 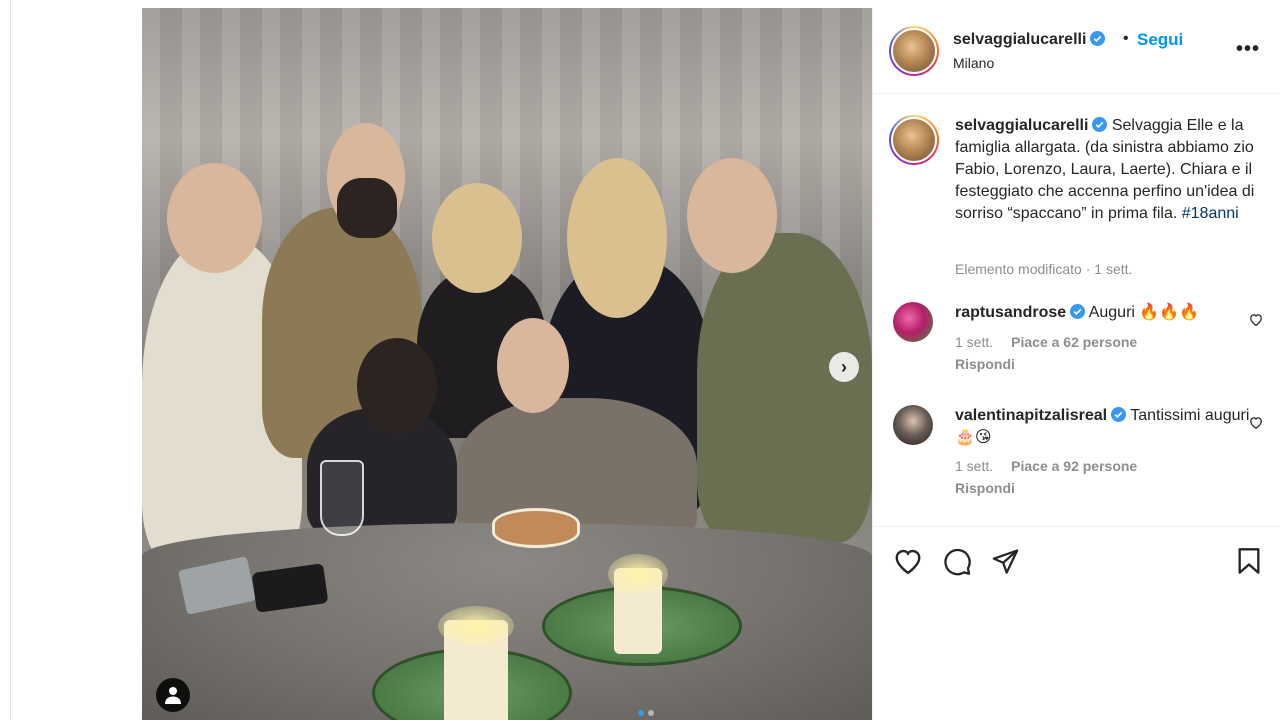 What do you see at coordinates (1249, 561) in the screenshot?
I see `save-bookmark-icon` at bounding box center [1249, 561].